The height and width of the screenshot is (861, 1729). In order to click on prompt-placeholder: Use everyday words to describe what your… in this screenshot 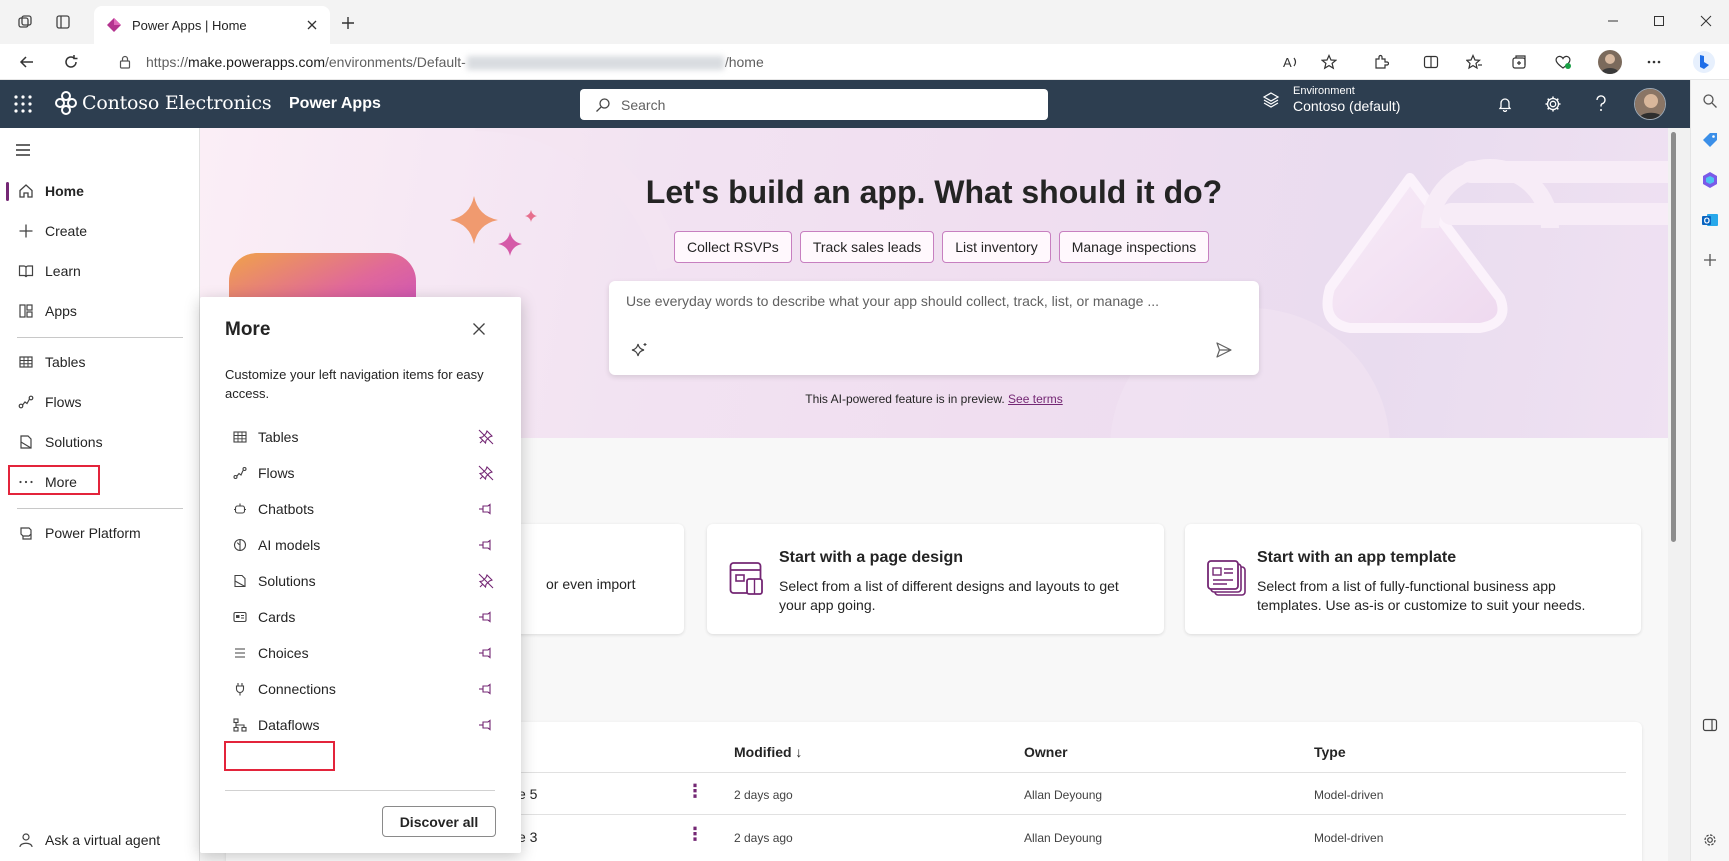, I will do `click(893, 301)`.